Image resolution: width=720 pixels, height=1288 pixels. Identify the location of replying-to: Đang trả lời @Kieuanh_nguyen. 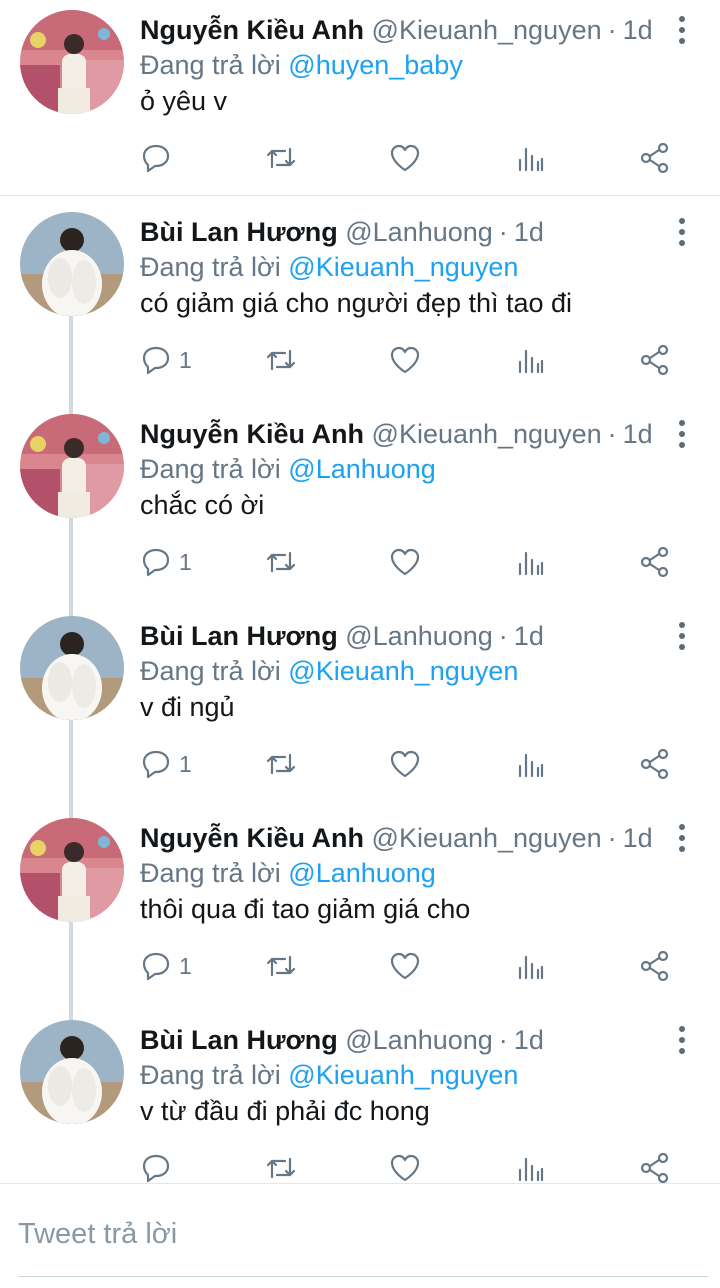
(329, 1075).